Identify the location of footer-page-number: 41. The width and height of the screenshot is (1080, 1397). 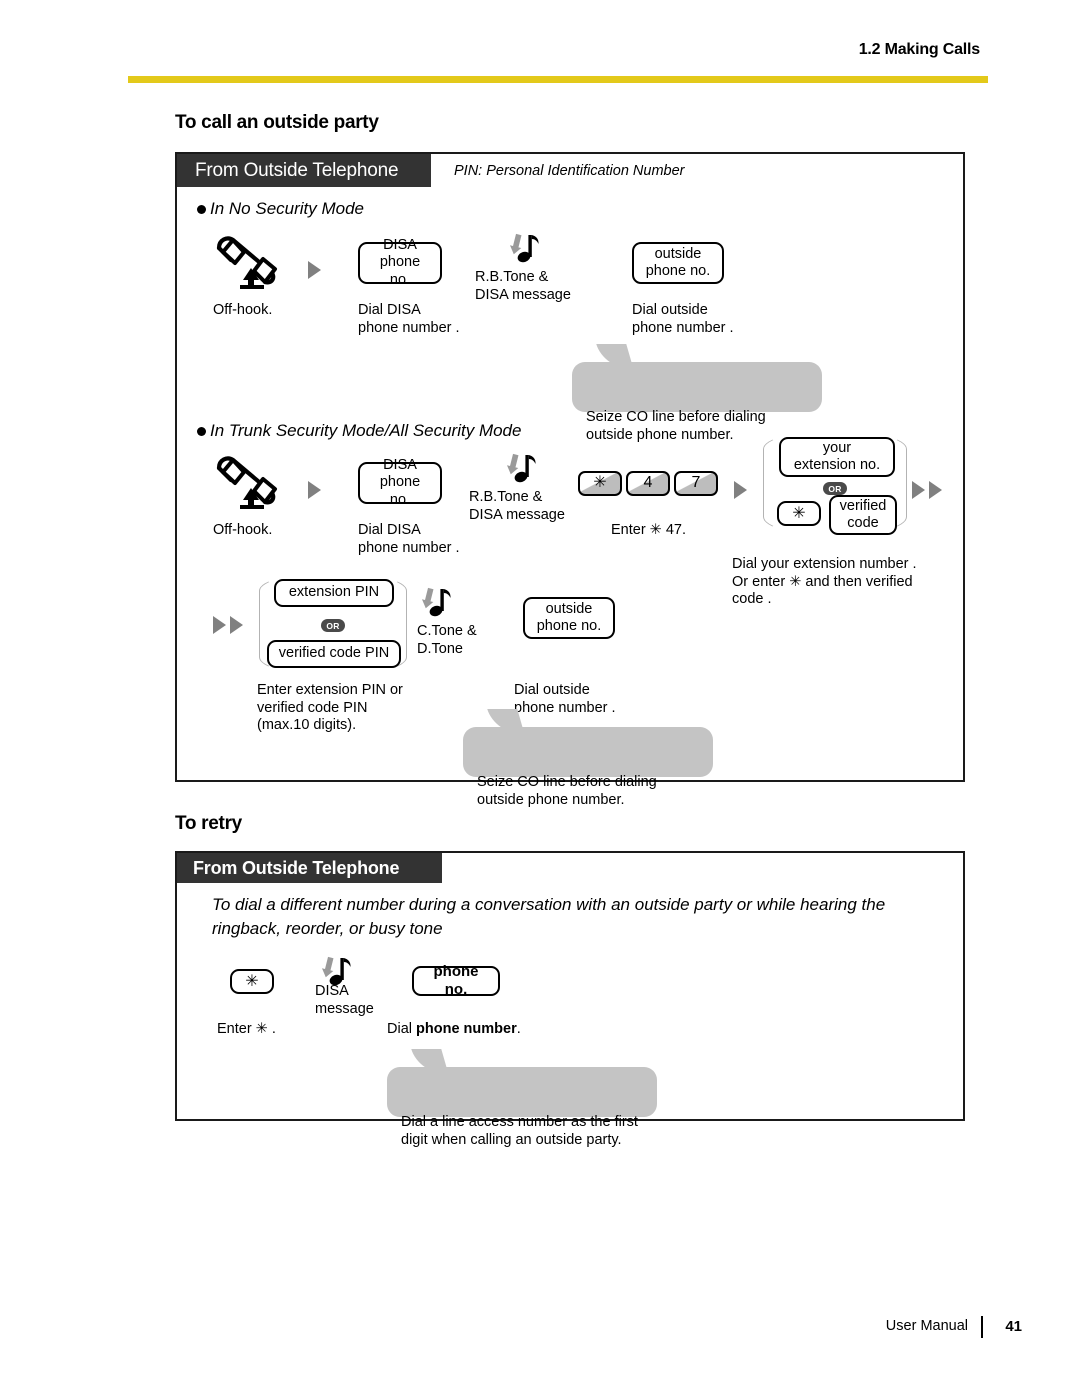
(1013, 1326).